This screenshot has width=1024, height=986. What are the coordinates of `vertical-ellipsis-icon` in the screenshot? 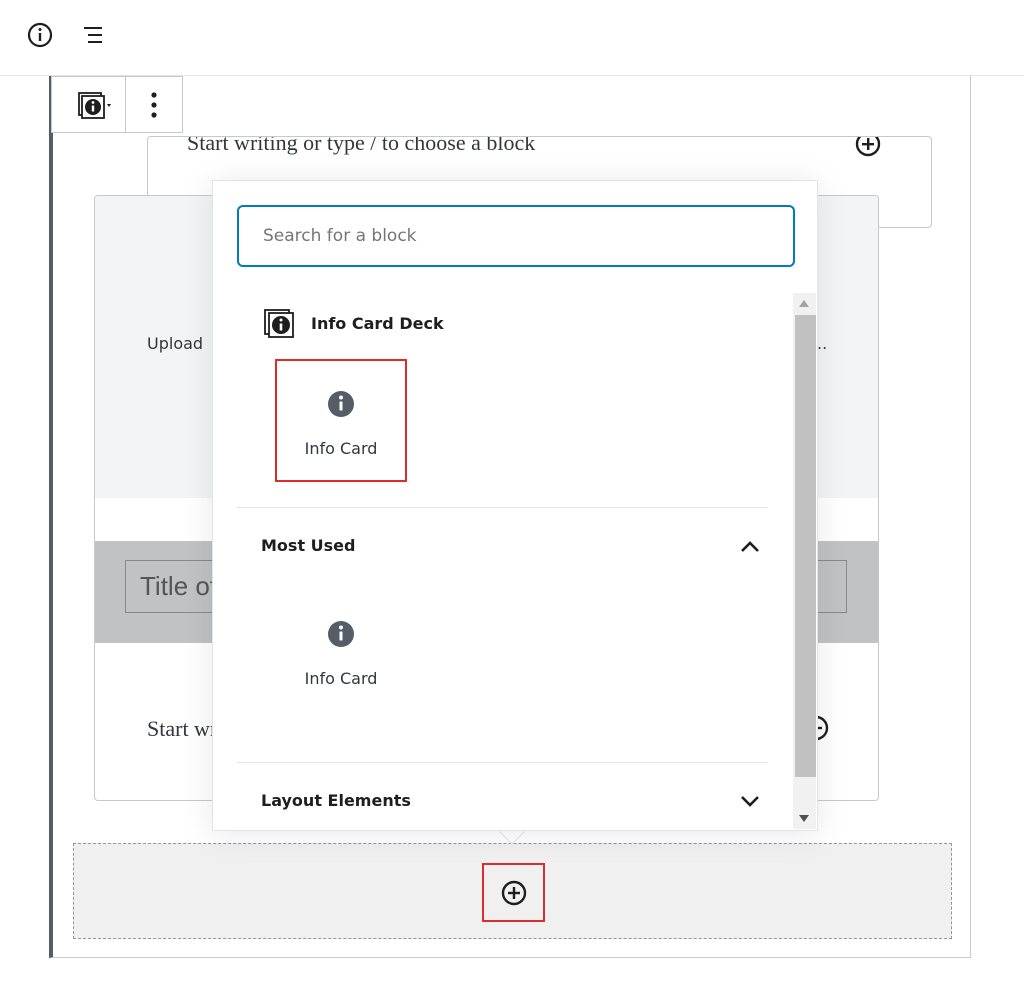 It's located at (154, 104).